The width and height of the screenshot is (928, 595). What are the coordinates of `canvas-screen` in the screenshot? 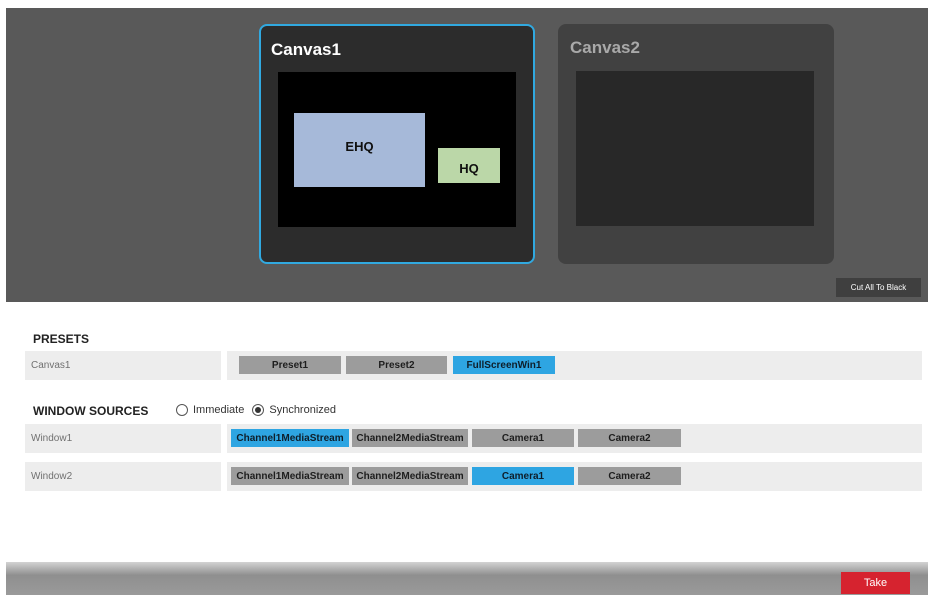 It's located at (695, 148).